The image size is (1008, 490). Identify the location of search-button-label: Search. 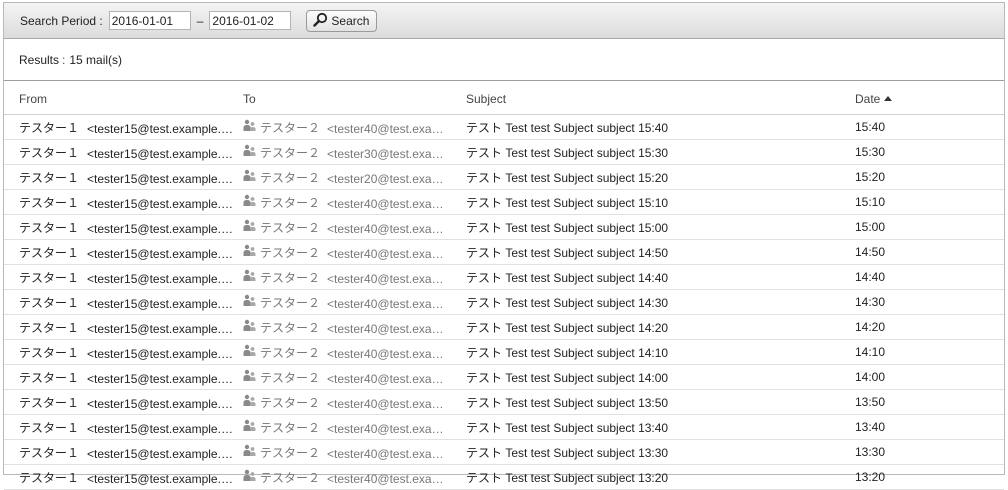
(350, 20).